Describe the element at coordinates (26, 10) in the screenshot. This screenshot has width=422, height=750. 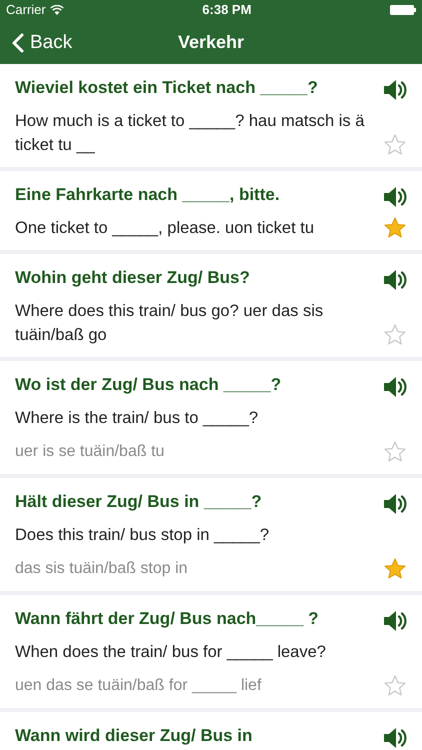
I see `carrier-label: Carrier` at that location.